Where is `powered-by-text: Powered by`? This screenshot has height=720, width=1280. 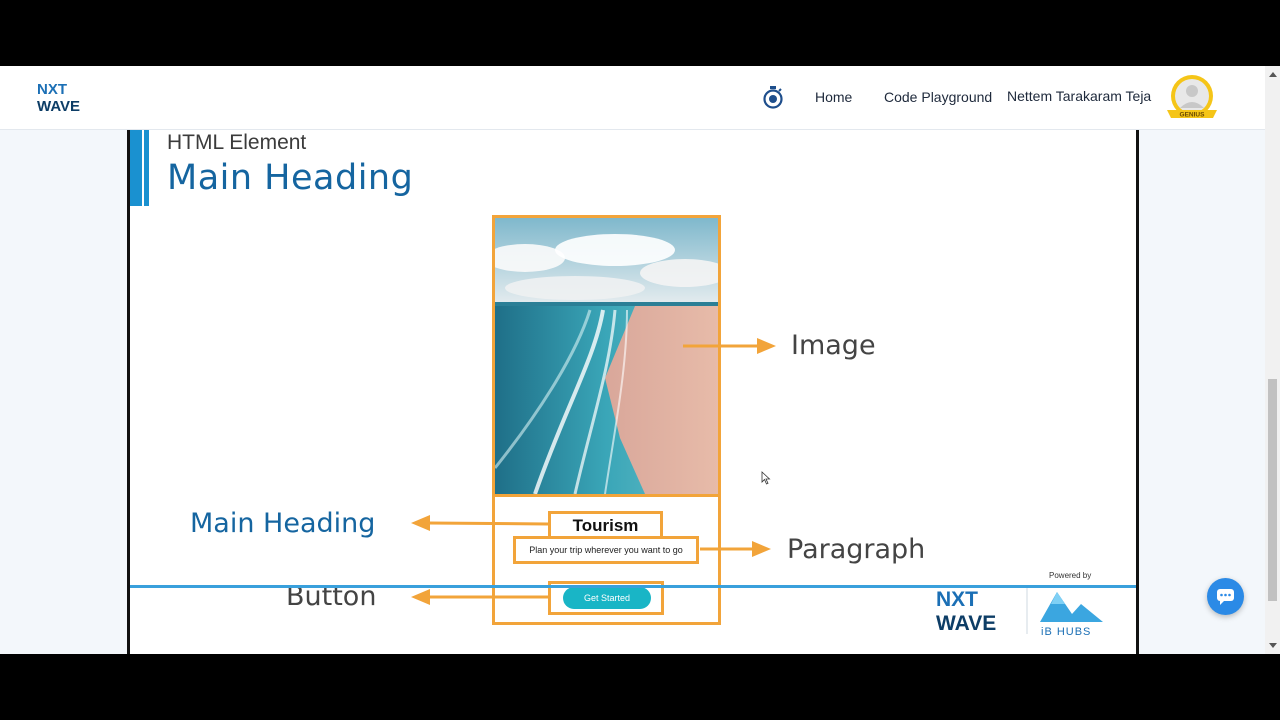 powered-by-text: Powered by is located at coordinates (1070, 575).